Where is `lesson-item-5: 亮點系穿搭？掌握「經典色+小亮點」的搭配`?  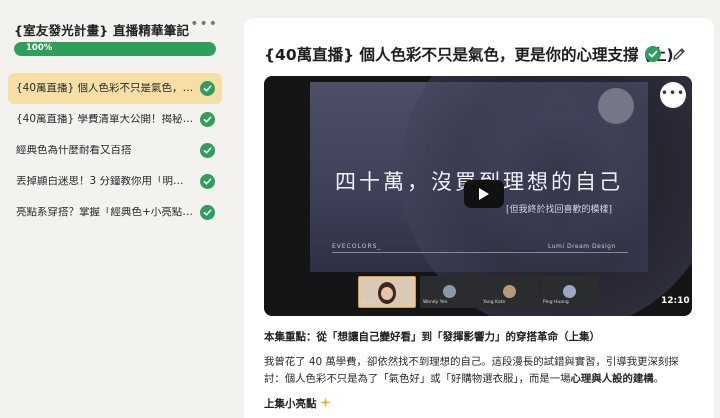
lesson-item-5: 亮點系穿搭？掌握「經典色+小亮點」的搭配 is located at coordinates (115, 212).